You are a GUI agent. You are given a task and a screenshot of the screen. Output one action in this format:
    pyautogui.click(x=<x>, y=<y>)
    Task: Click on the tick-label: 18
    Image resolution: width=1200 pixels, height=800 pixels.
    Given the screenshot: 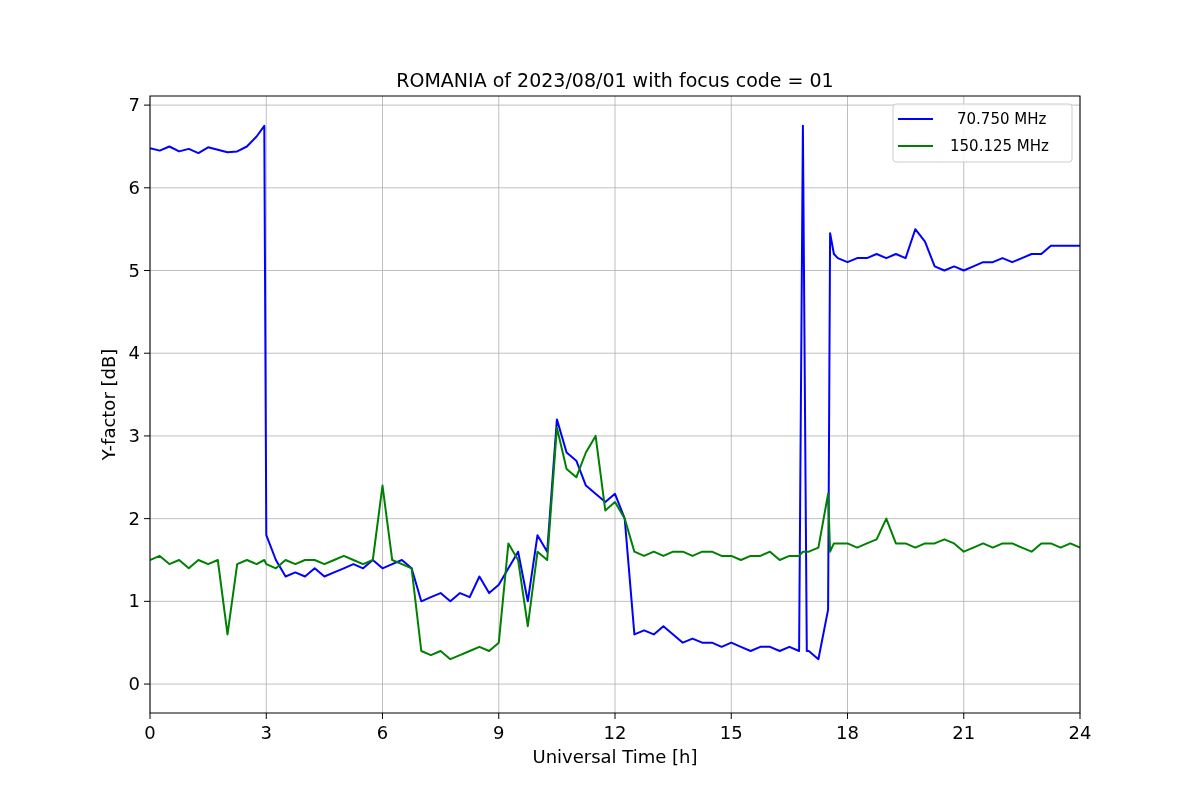 What is the action you would take?
    pyautogui.click(x=847, y=732)
    